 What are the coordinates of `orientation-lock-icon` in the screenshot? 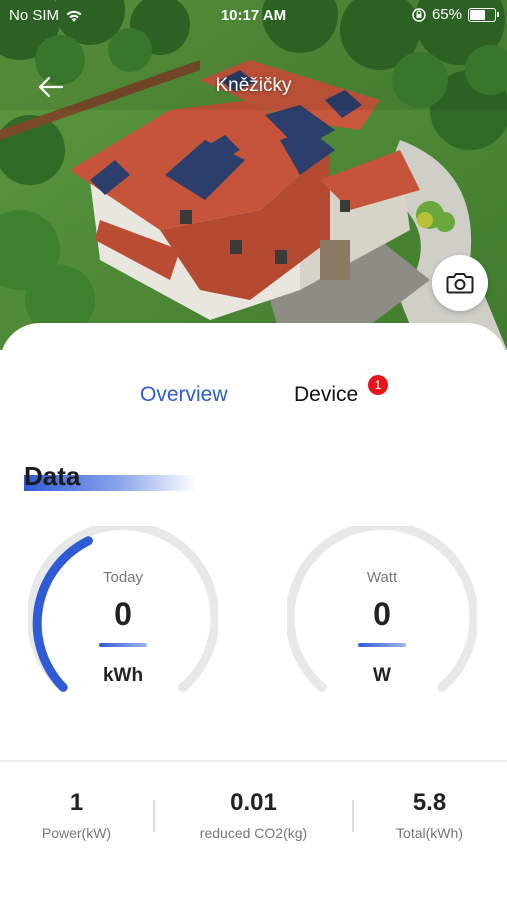 It's located at (419, 14).